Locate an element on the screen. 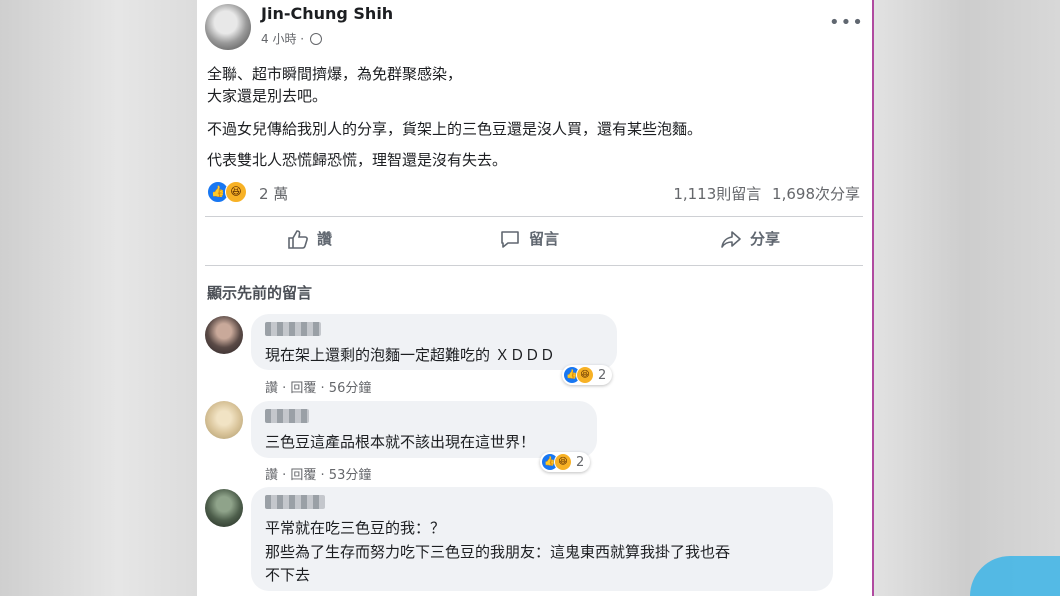  post-time: 4 小時 · is located at coordinates (282, 39).